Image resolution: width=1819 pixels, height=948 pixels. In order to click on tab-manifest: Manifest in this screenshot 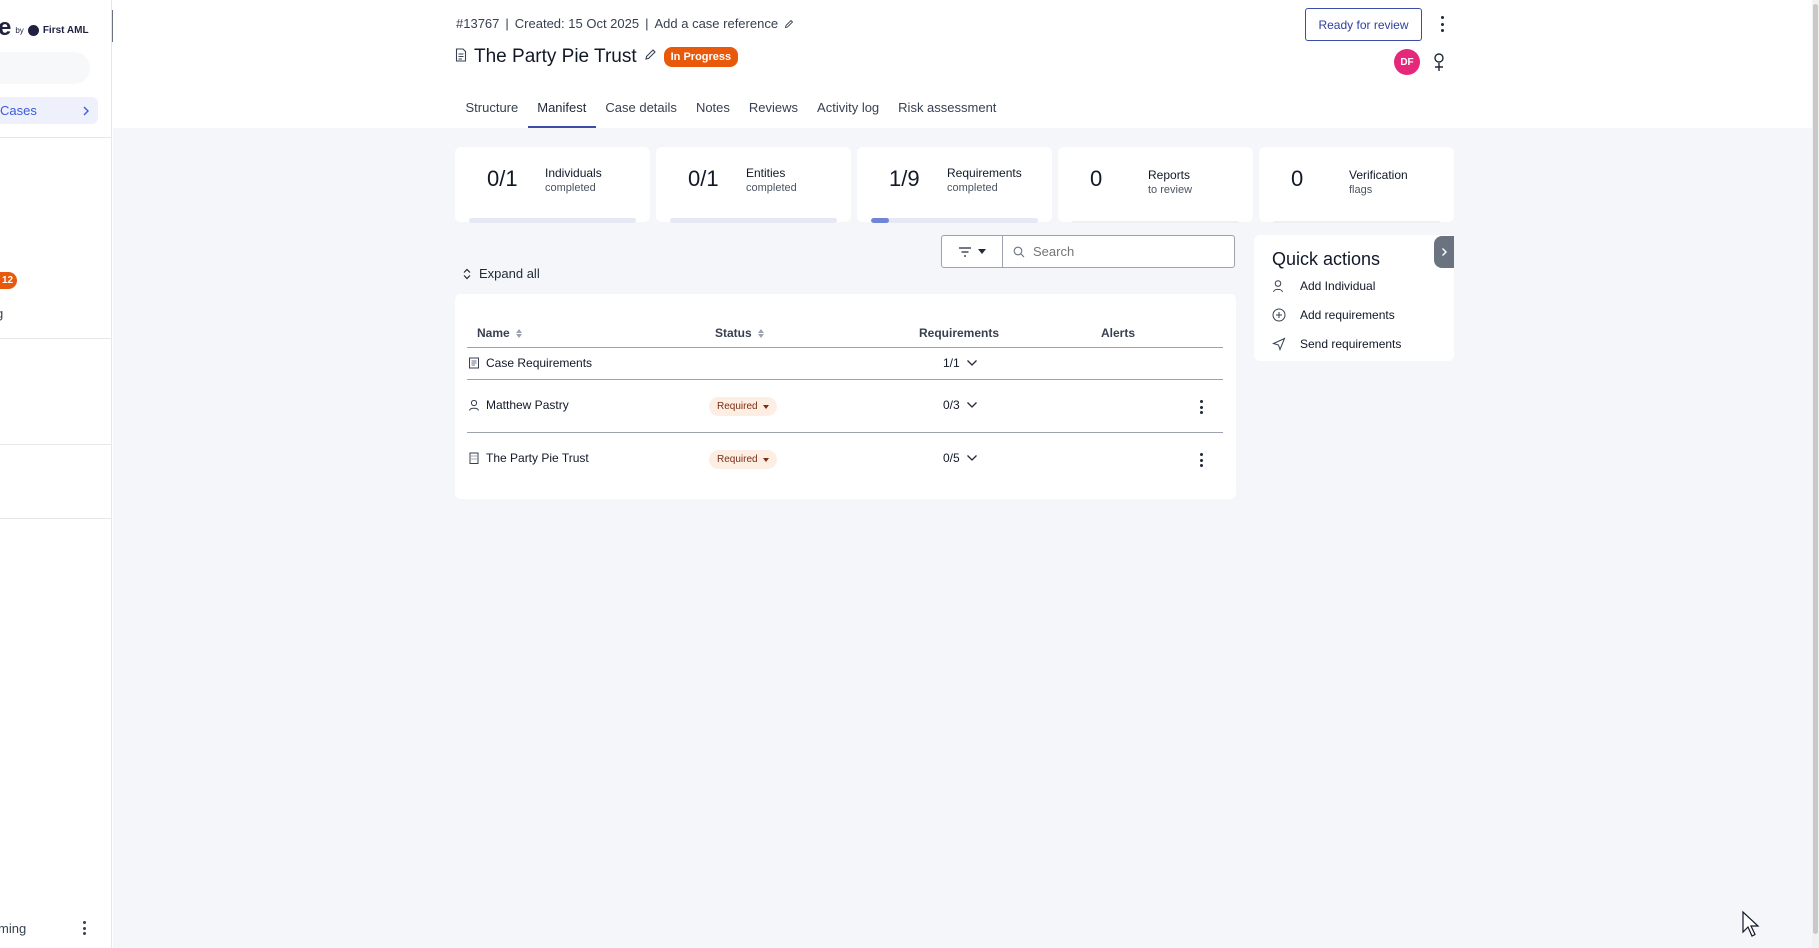, I will do `click(562, 114)`.